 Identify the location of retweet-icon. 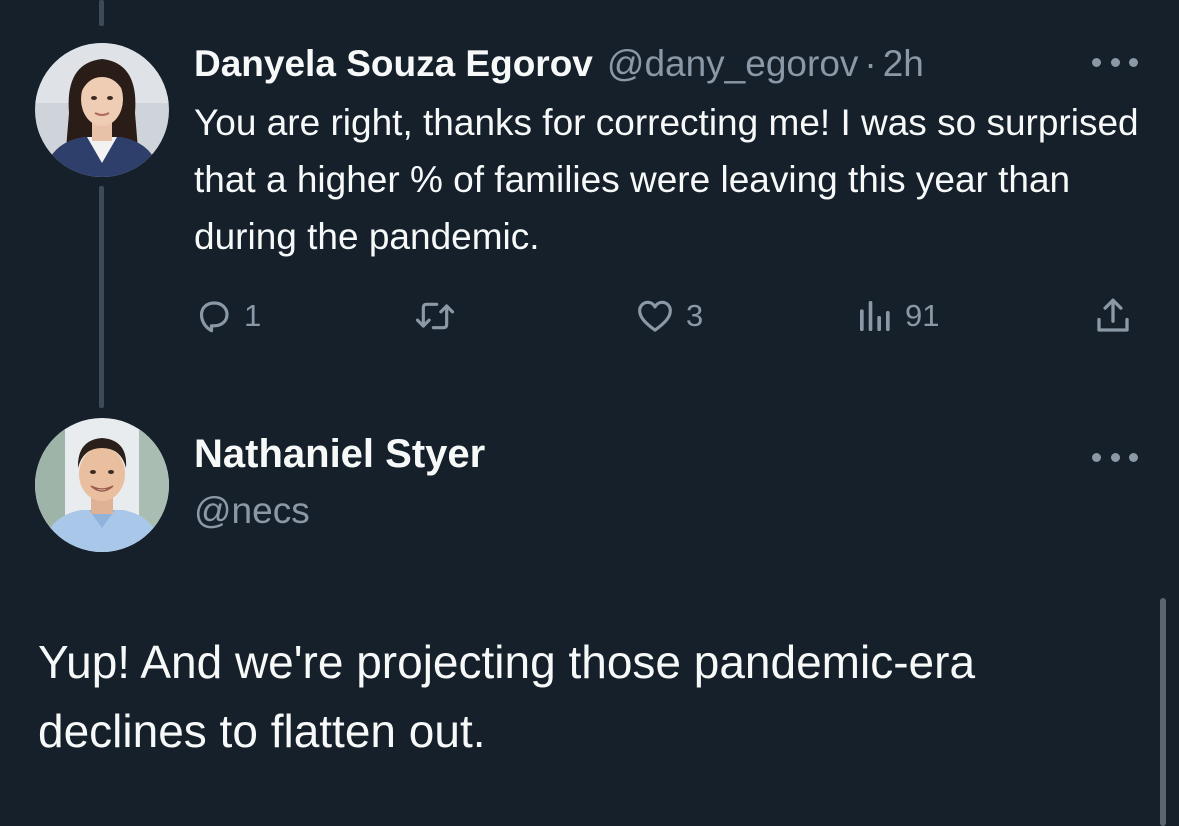
(435, 316).